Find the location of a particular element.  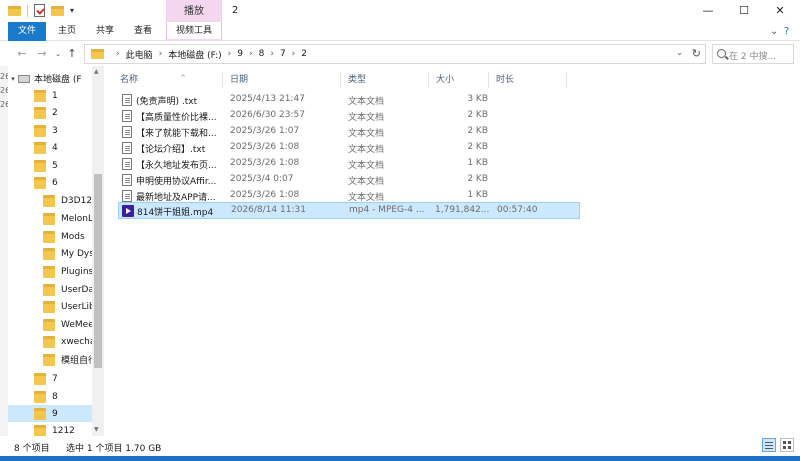

tab-view: 查看 is located at coordinates (143, 31).